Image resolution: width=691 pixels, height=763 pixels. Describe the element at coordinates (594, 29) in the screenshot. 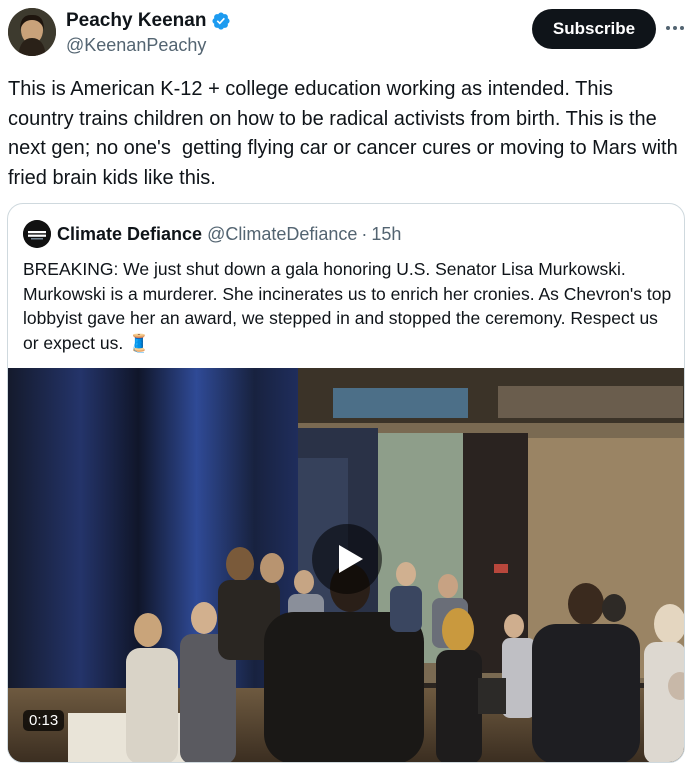

I see `subscribe-button: Subscribe` at that location.